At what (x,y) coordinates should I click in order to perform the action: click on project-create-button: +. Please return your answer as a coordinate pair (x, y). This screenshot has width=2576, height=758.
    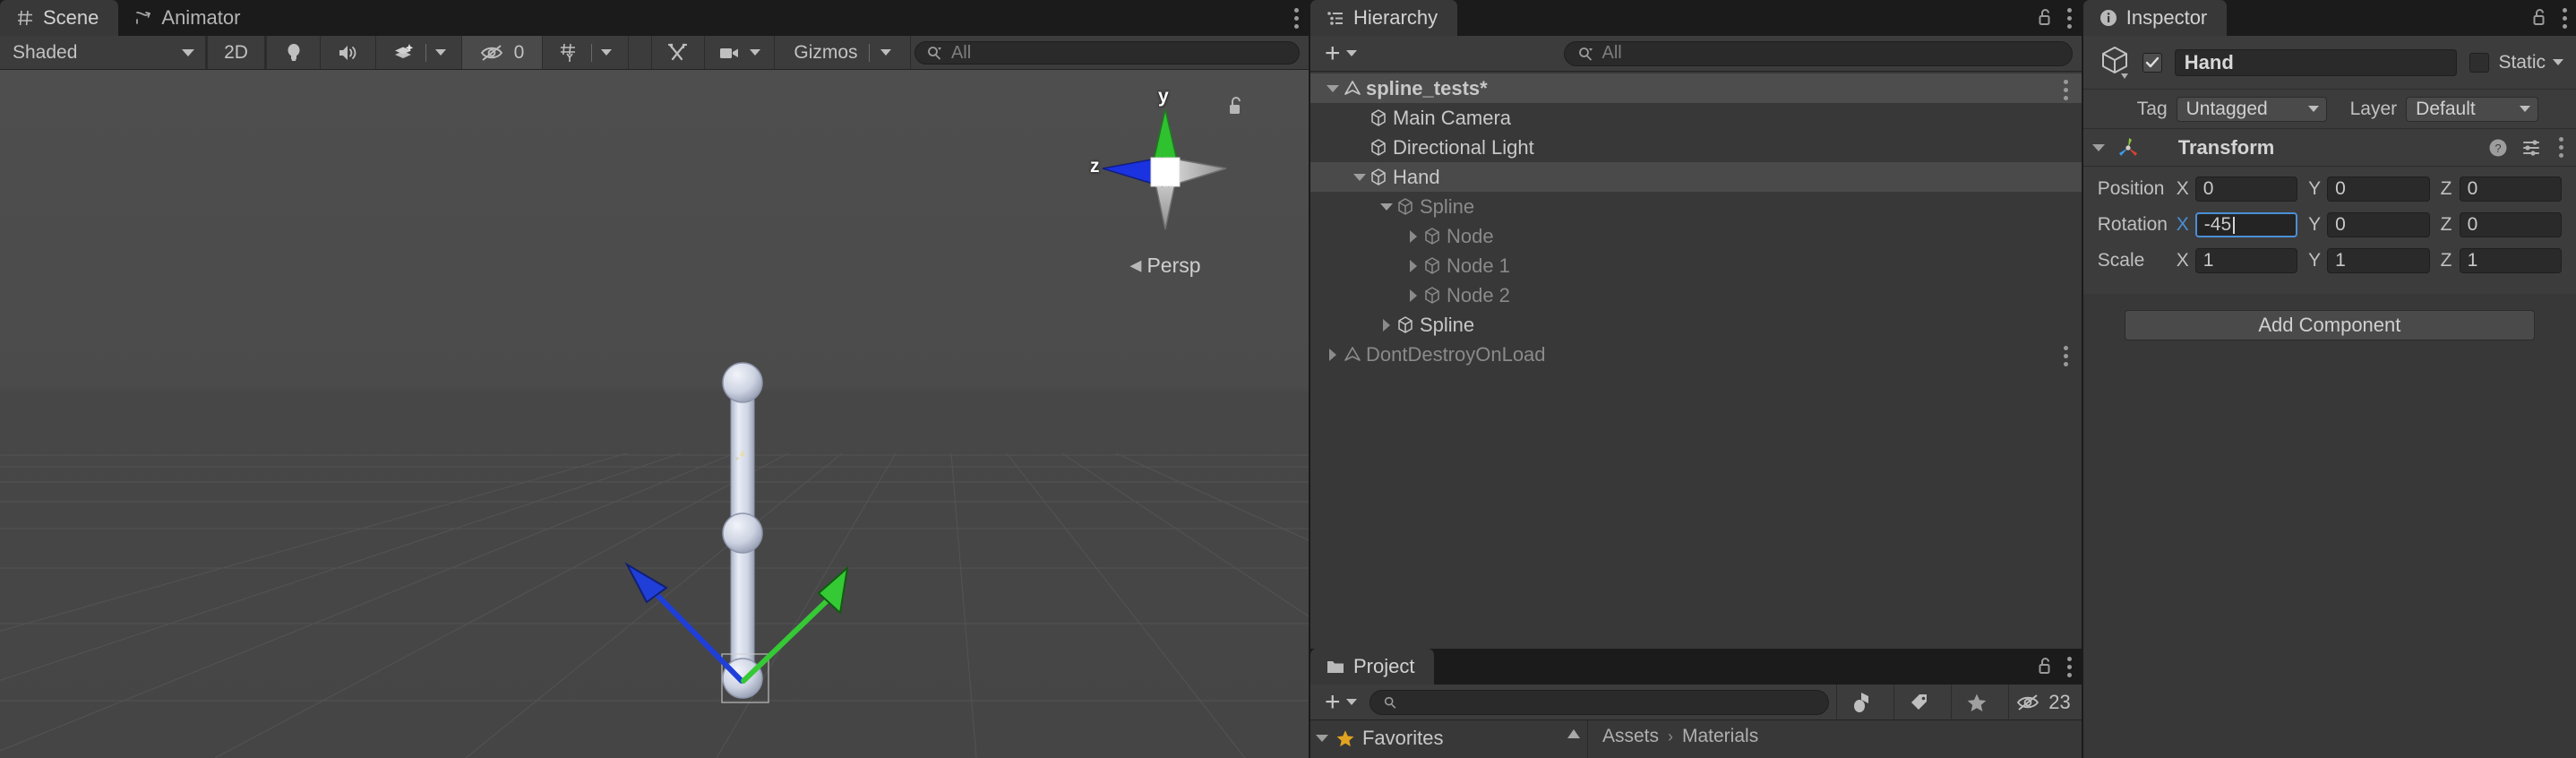
    Looking at the image, I should click on (1340, 702).